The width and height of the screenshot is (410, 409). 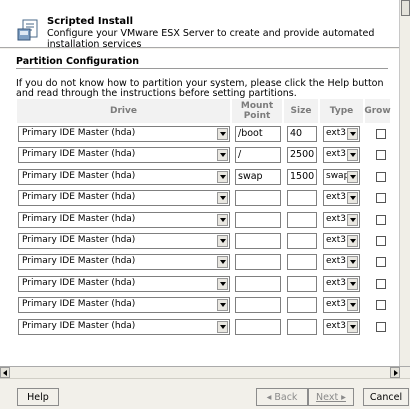 I want to click on column-header-grow: Grow, so click(x=377, y=111).